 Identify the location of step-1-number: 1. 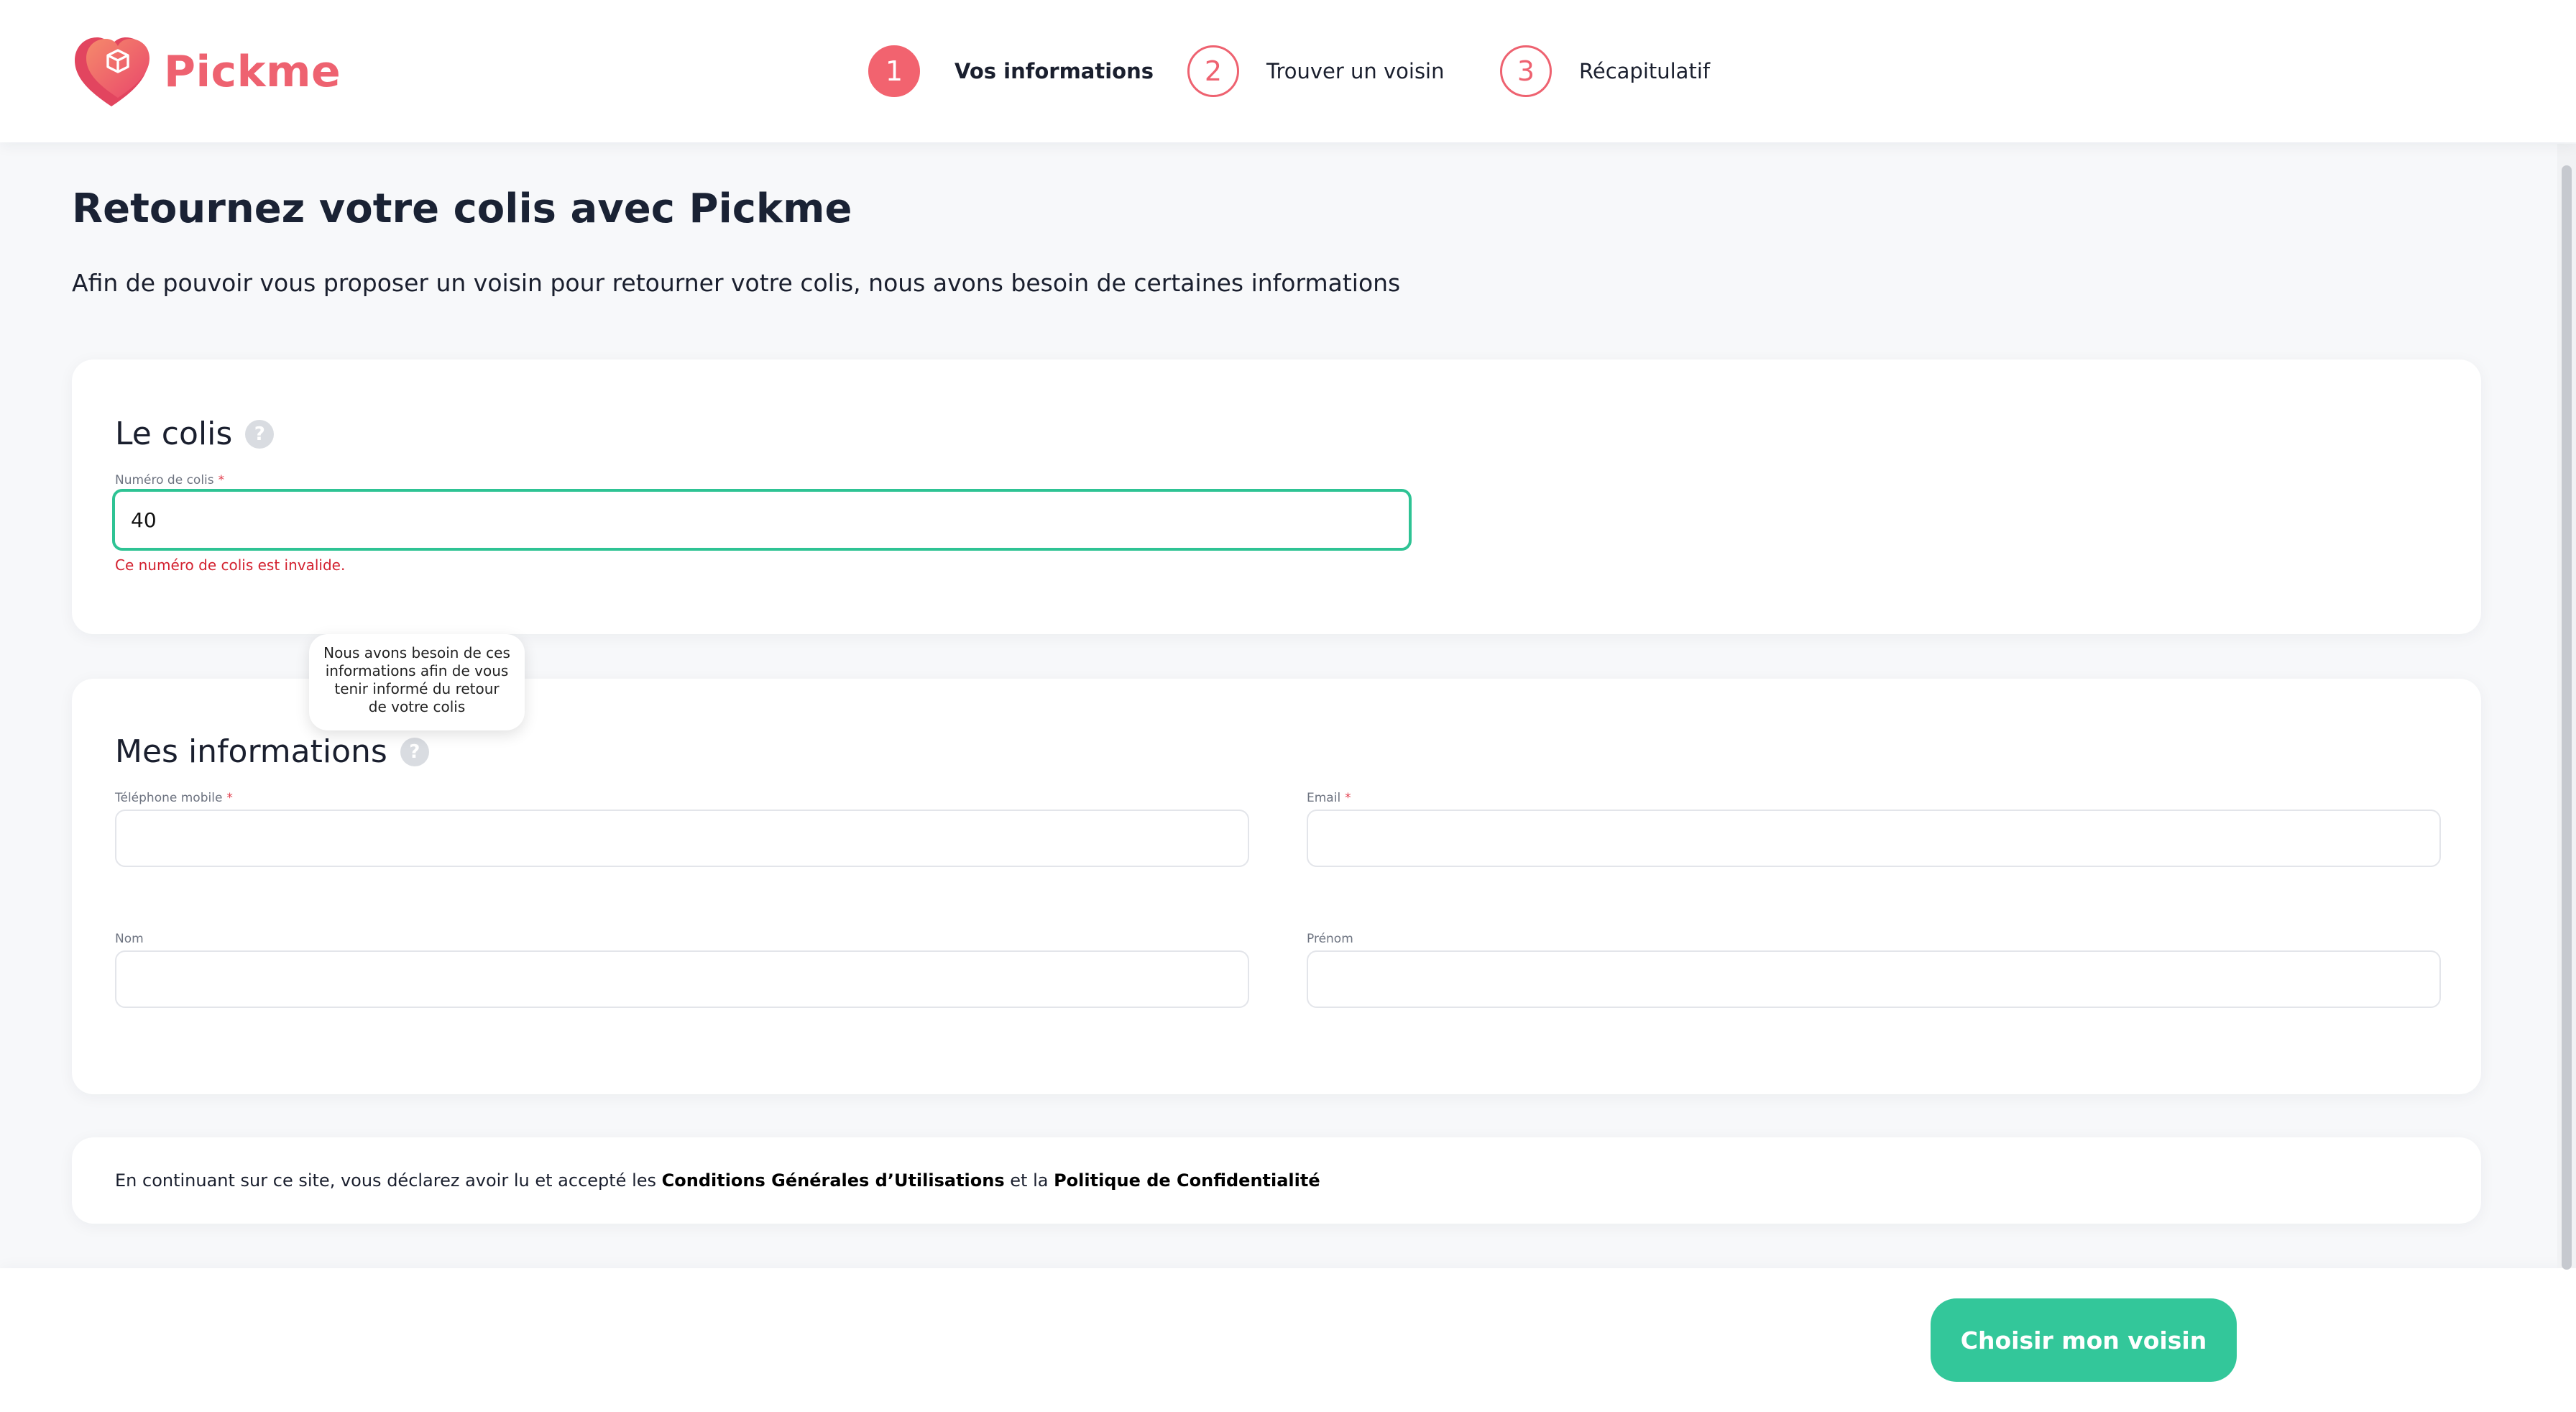
(894, 71).